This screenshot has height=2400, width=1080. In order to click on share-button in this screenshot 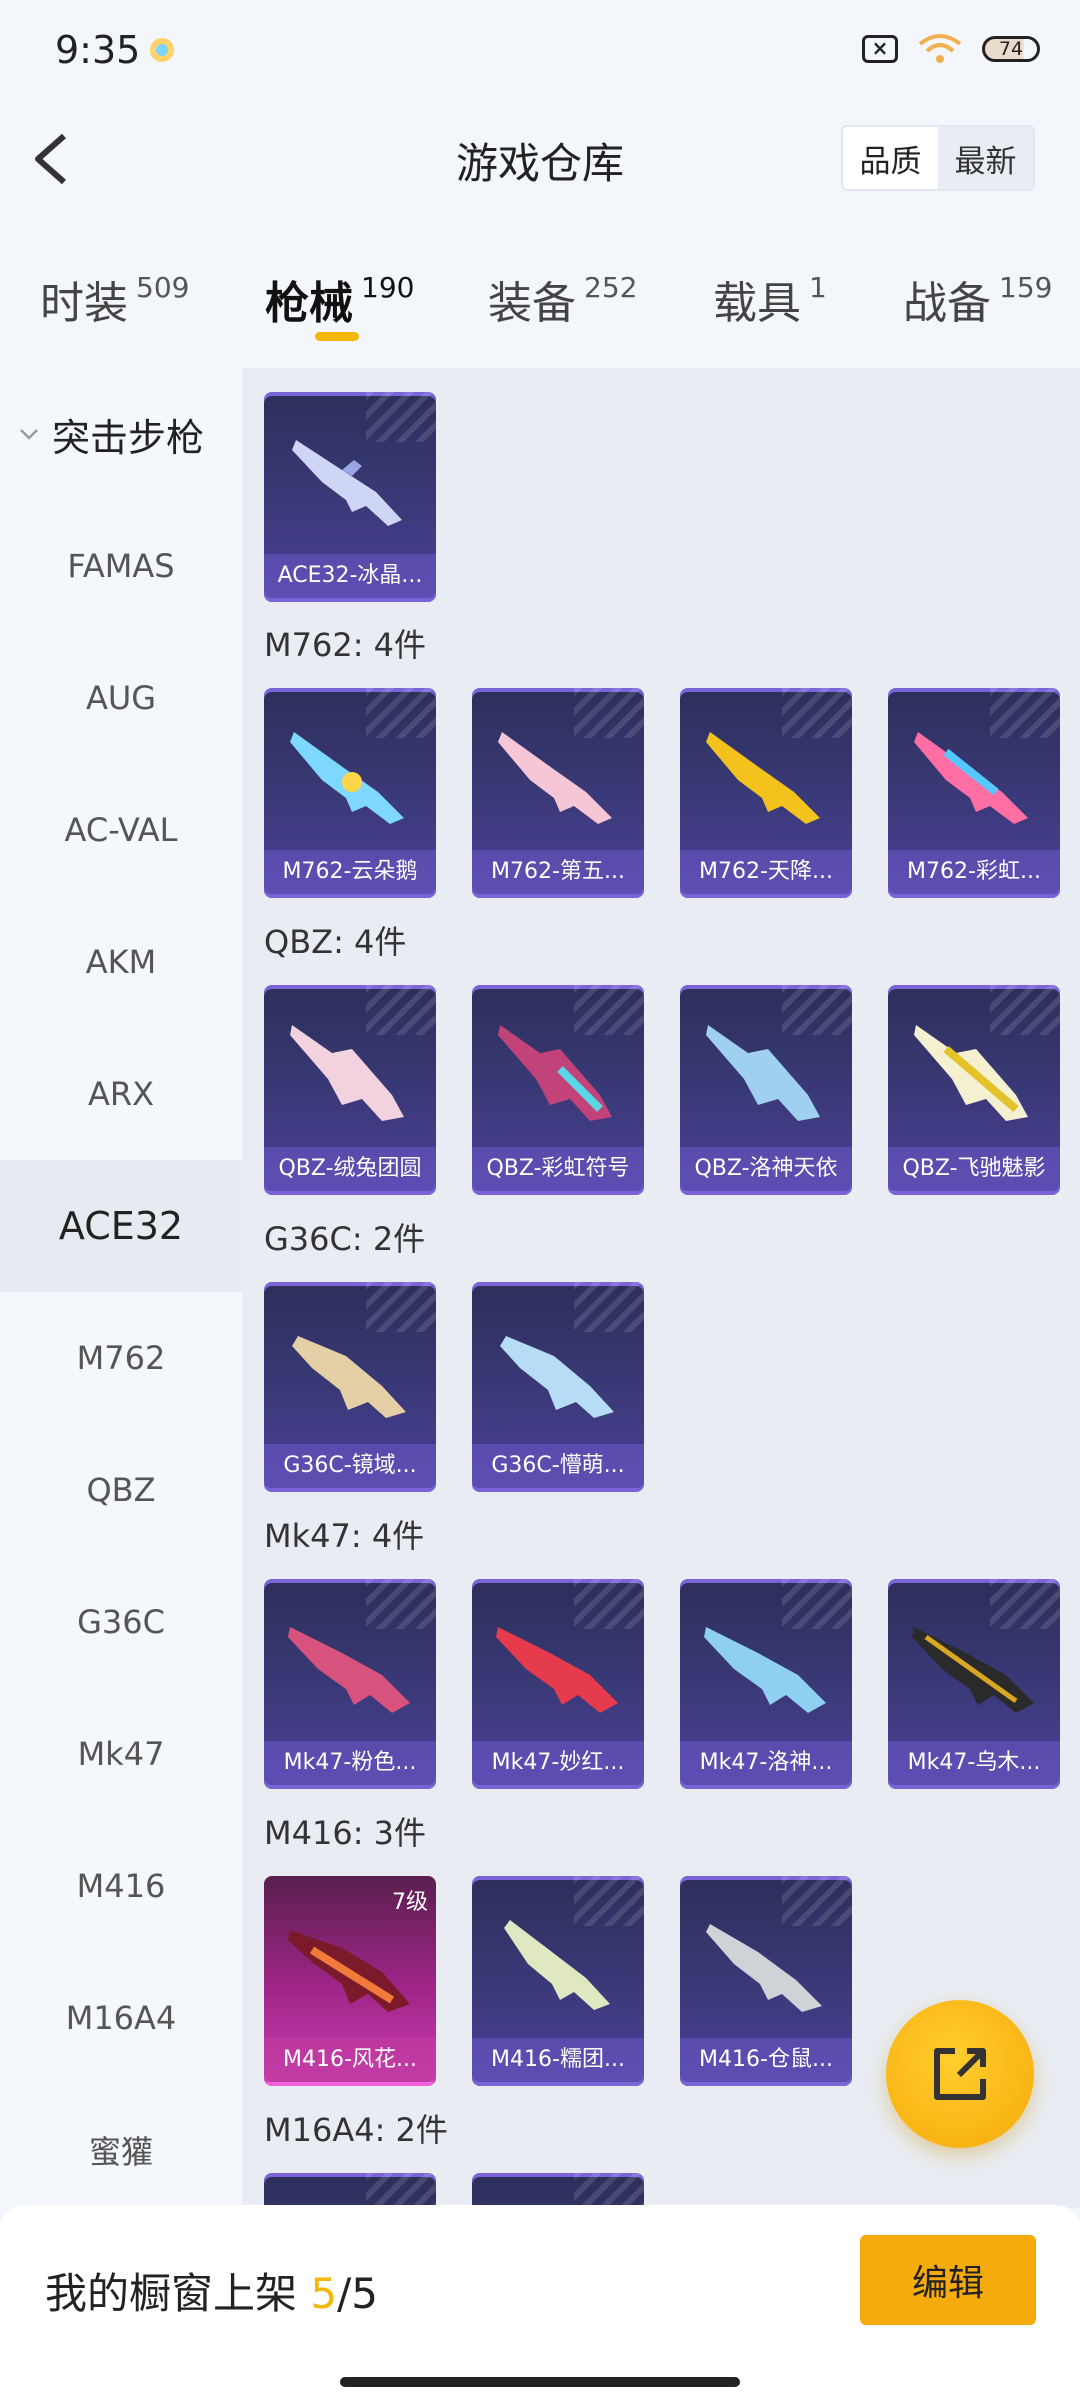, I will do `click(960, 2074)`.